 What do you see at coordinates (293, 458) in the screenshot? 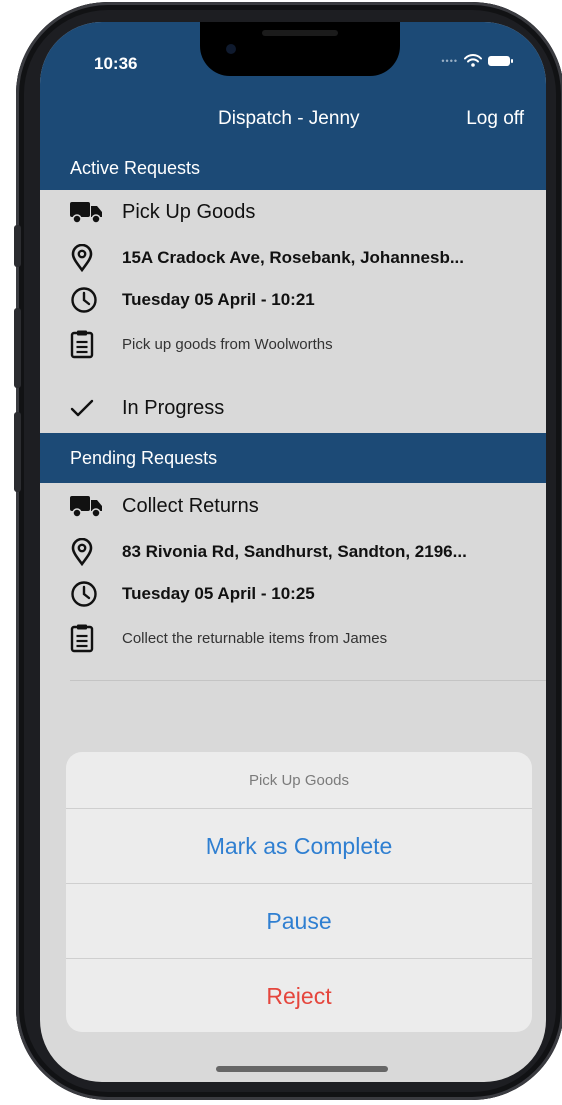
I see `pending-requests-header: Pending Requests` at bounding box center [293, 458].